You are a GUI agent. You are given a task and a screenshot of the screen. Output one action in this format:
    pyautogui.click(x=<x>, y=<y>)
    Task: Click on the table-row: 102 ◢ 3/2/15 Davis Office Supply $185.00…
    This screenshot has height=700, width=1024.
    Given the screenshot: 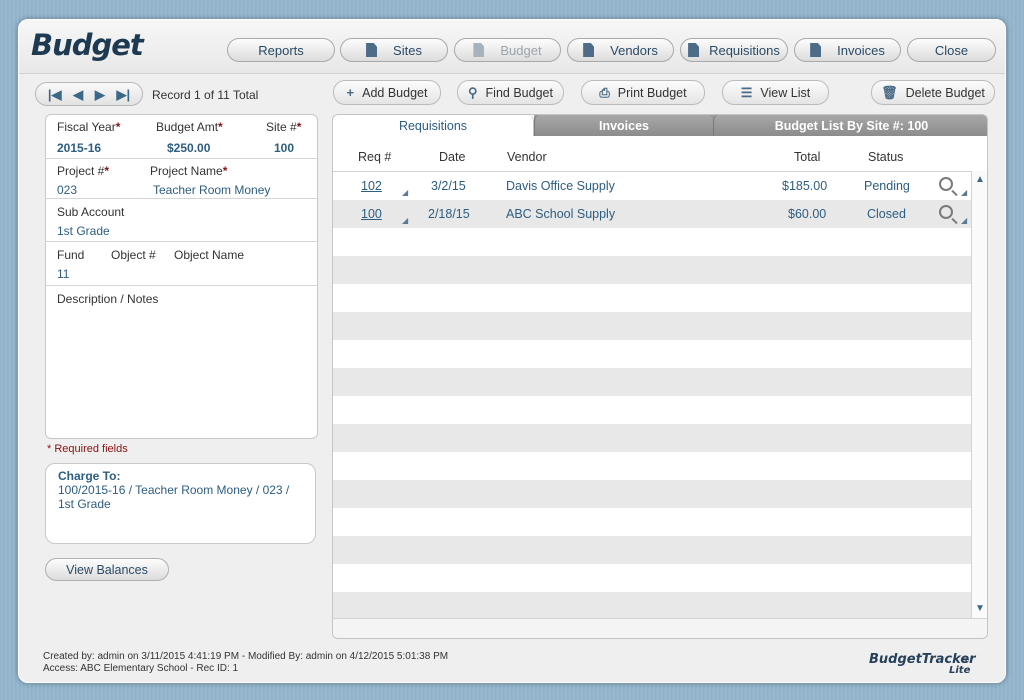 What is the action you would take?
    pyautogui.click(x=652, y=186)
    